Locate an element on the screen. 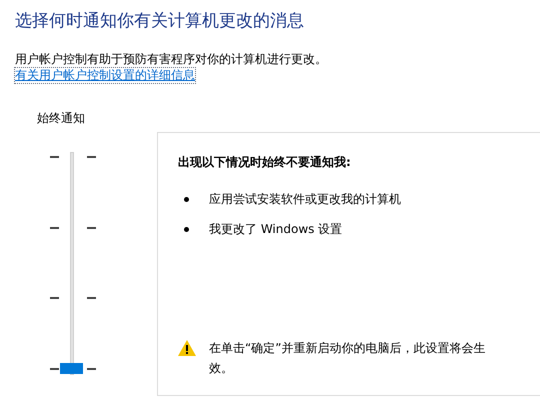 Image resolution: width=540 pixels, height=401 pixels. details-link: 有关用户帐户控制设置的详细信息 is located at coordinates (105, 75).